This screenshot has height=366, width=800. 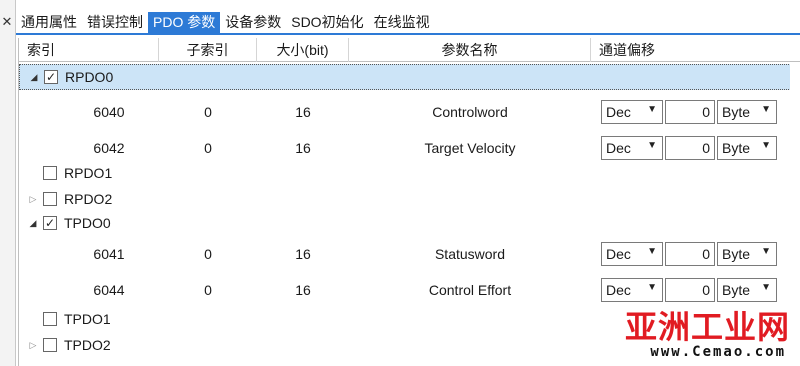 I want to click on group-label: RPDO0, so click(x=89, y=77).